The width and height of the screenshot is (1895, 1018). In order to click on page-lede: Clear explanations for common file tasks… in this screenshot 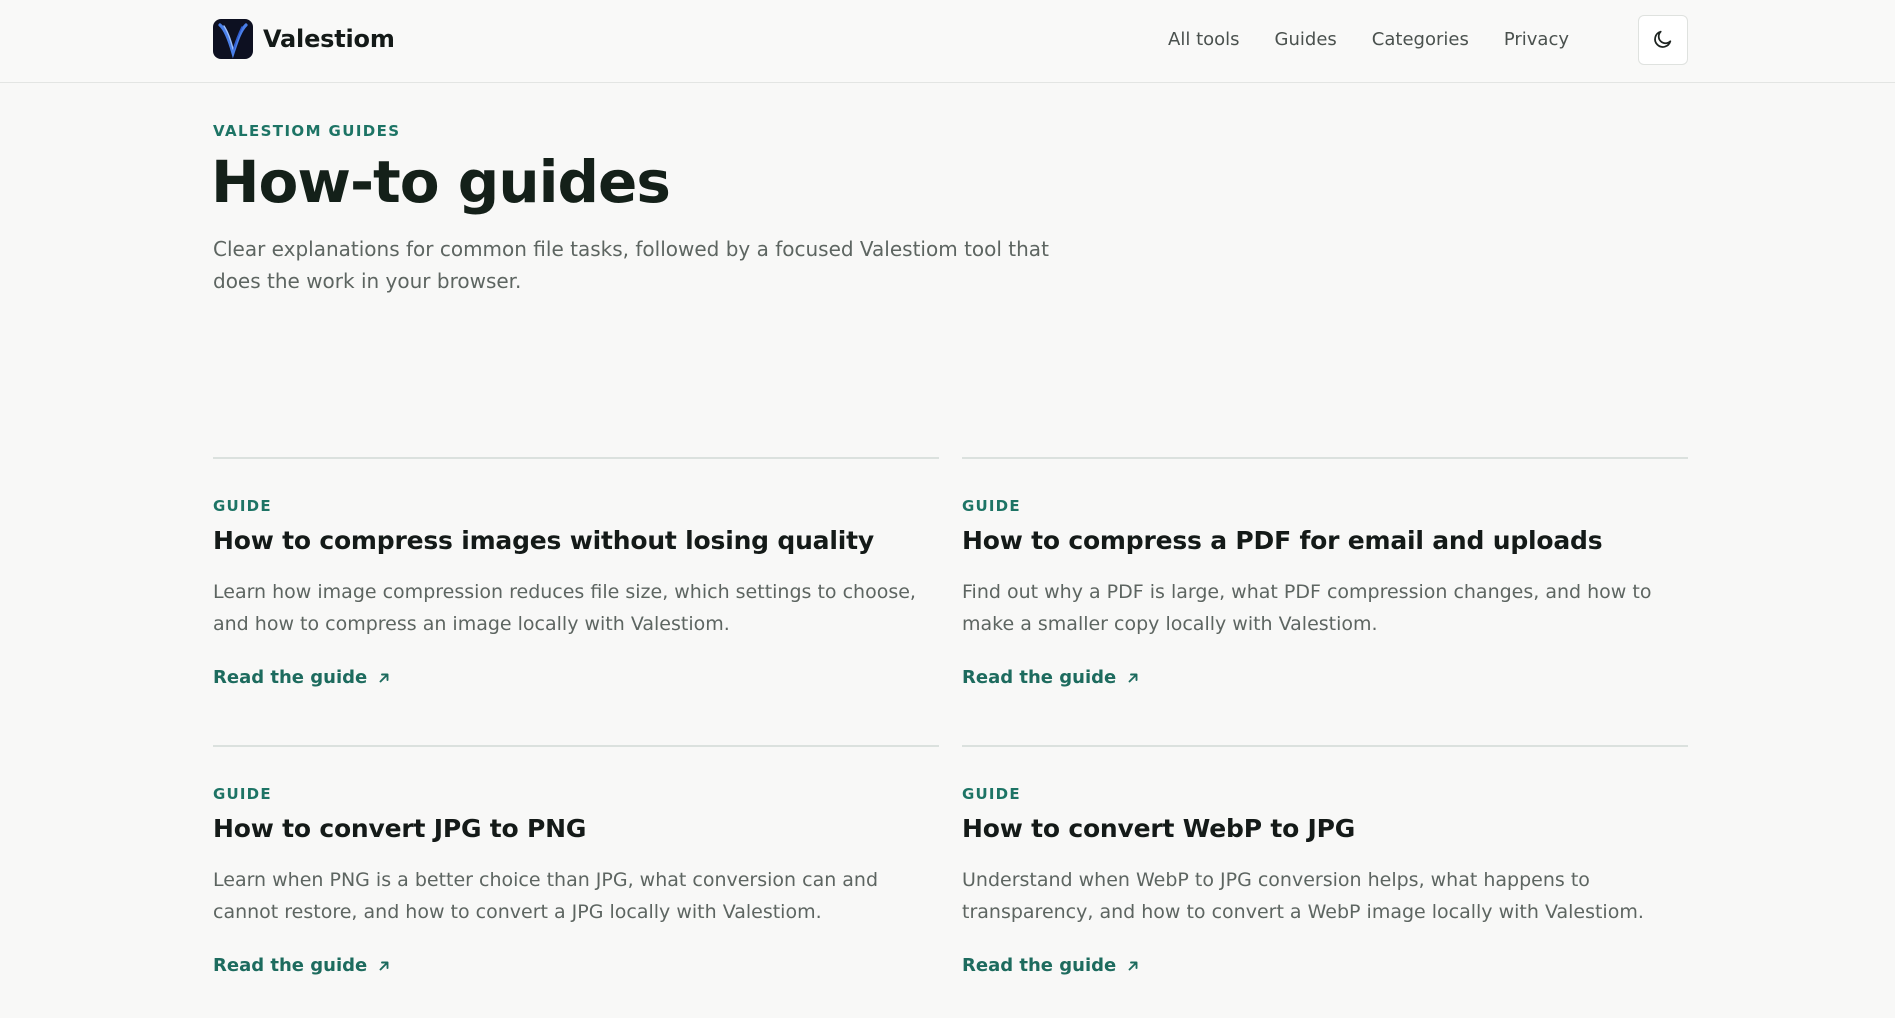, I will do `click(631, 265)`.